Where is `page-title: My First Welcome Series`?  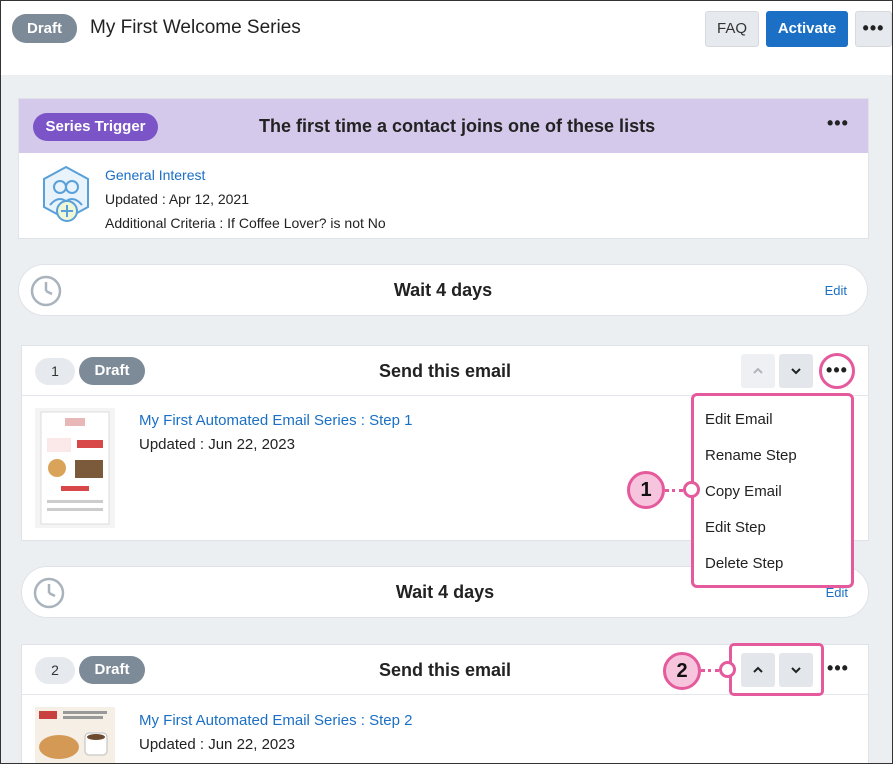 page-title: My First Welcome Series is located at coordinates (195, 27).